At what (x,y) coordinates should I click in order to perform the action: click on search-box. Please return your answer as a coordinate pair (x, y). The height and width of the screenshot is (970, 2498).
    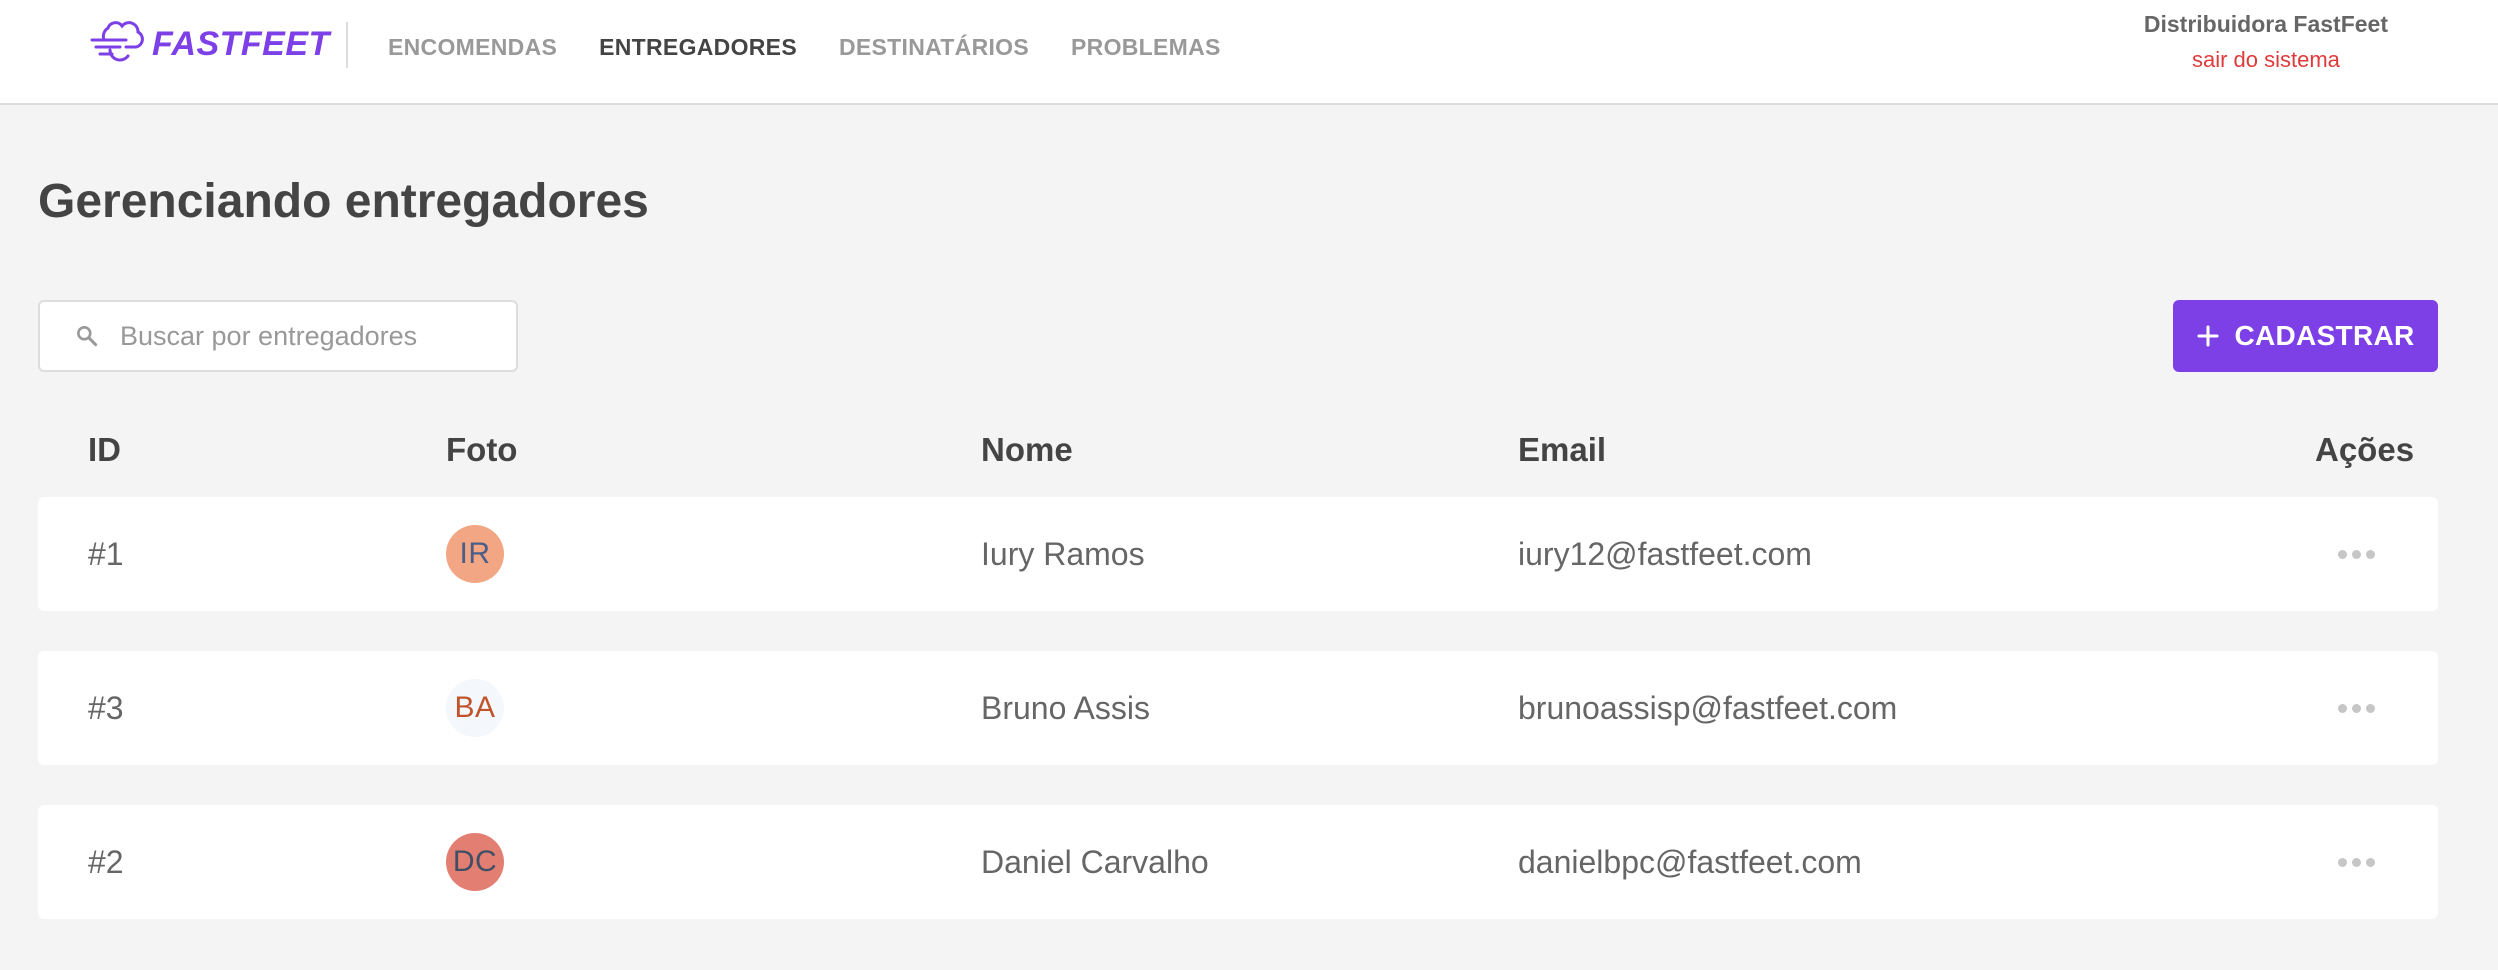
    Looking at the image, I should click on (278, 336).